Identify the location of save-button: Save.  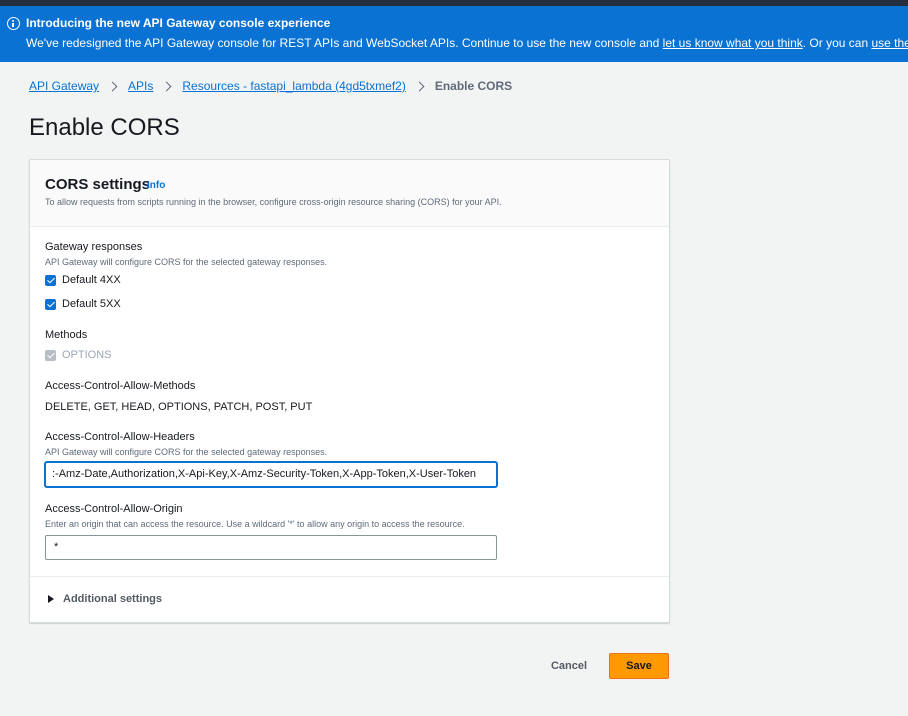
(639, 666).